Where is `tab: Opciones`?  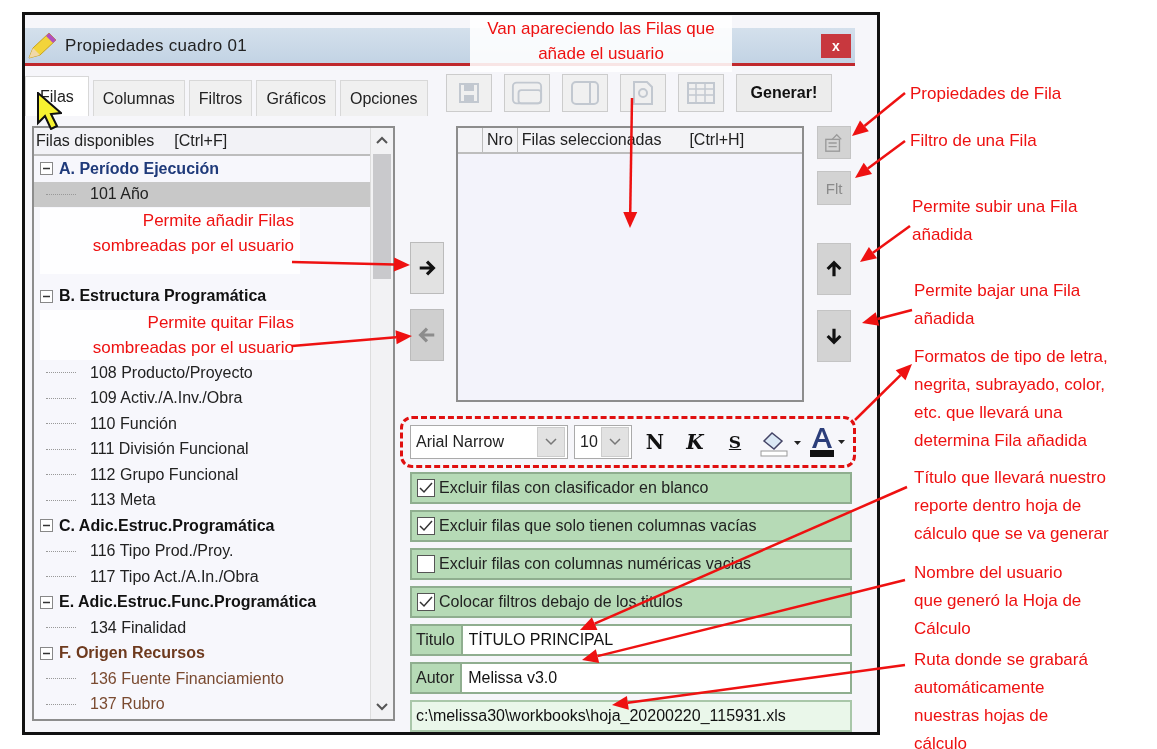
tab: Opciones is located at coordinates (383, 98).